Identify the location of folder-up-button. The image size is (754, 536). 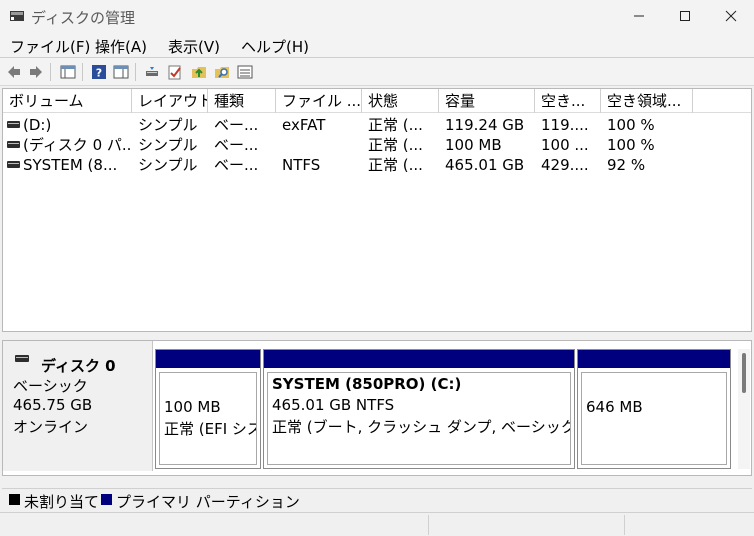
(199, 72).